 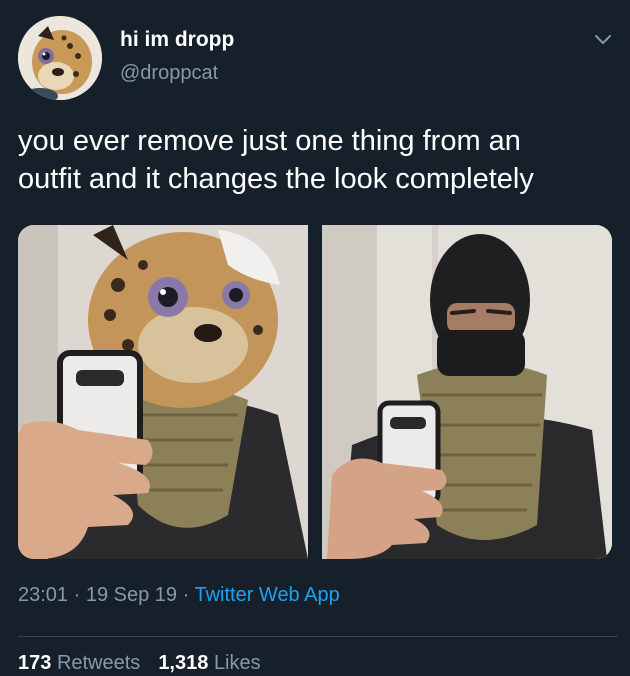 What do you see at coordinates (131, 595) in the screenshot?
I see `tweet-date: 19 Sep 19` at bounding box center [131, 595].